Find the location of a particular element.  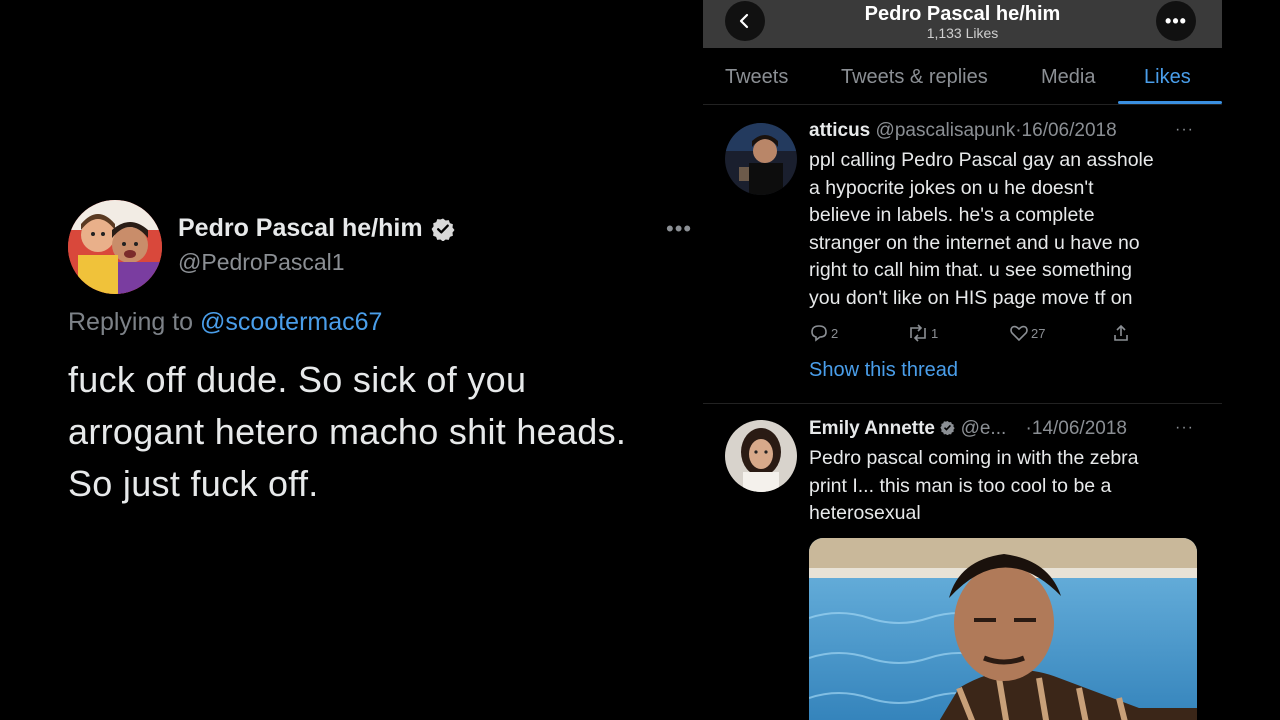

author-handle: @PedroPascal1 is located at coordinates (316, 262).